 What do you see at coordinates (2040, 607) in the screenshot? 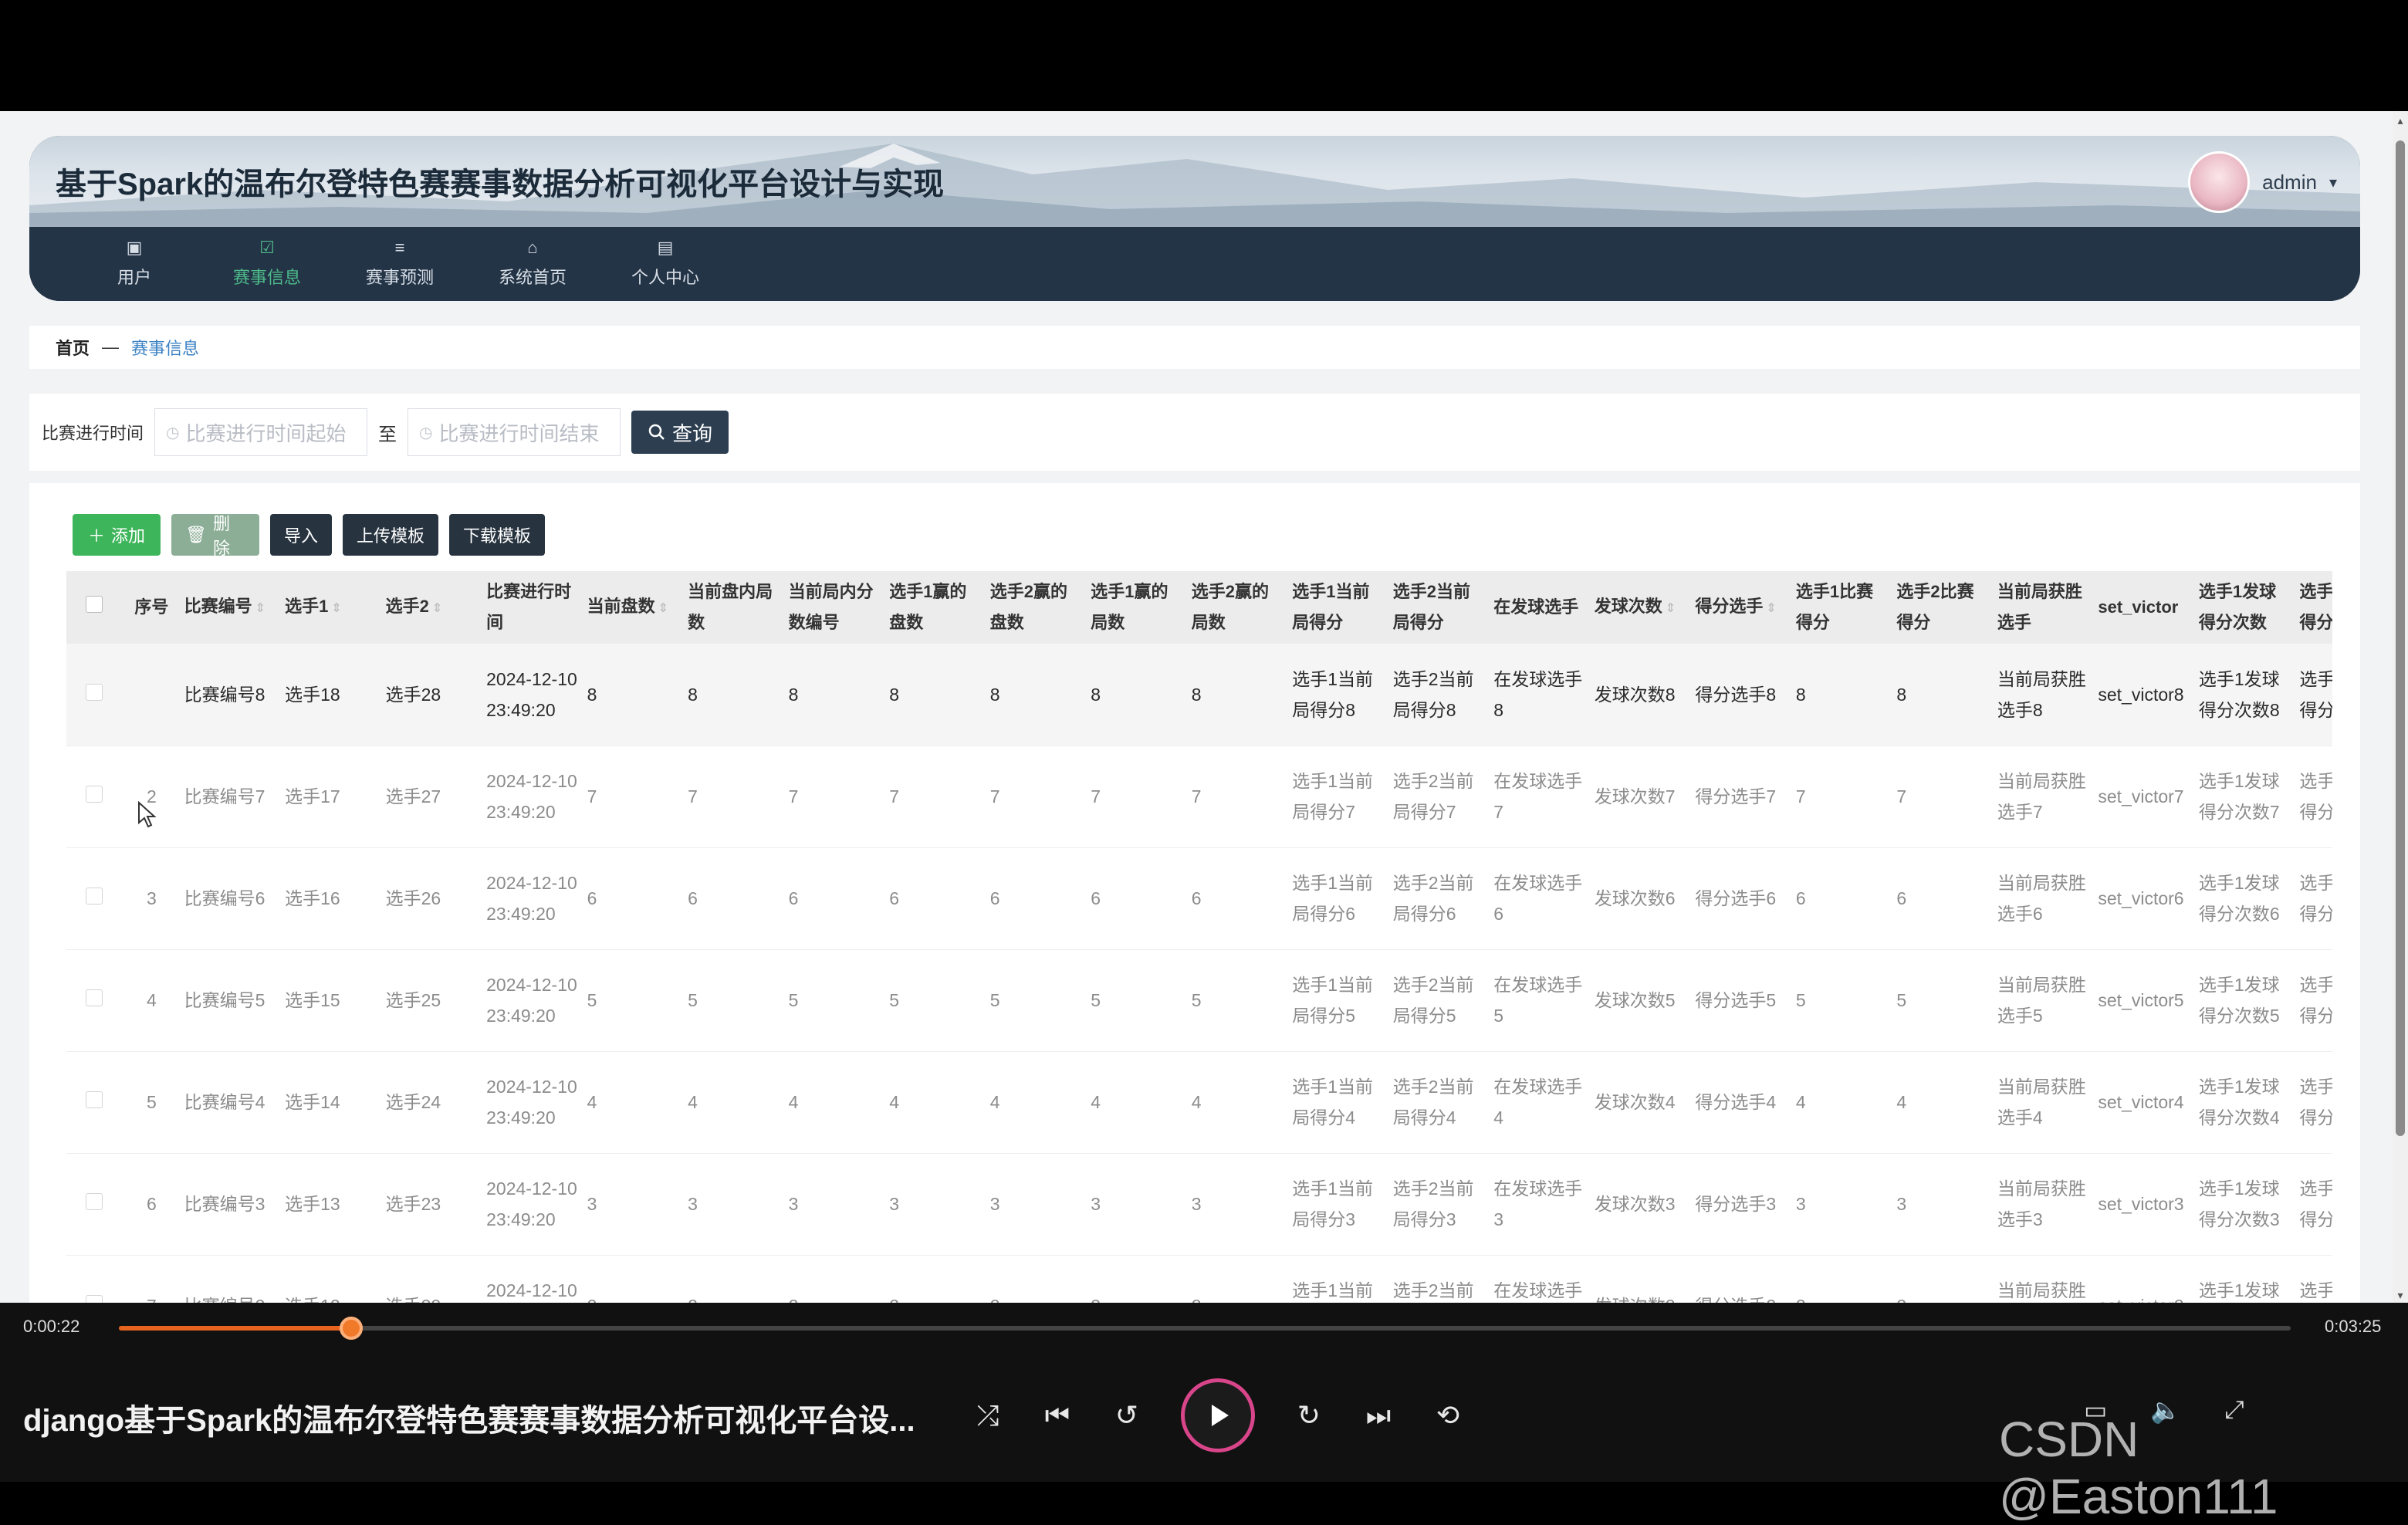
I see `column-header-label: 当前局获胜选手` at bounding box center [2040, 607].